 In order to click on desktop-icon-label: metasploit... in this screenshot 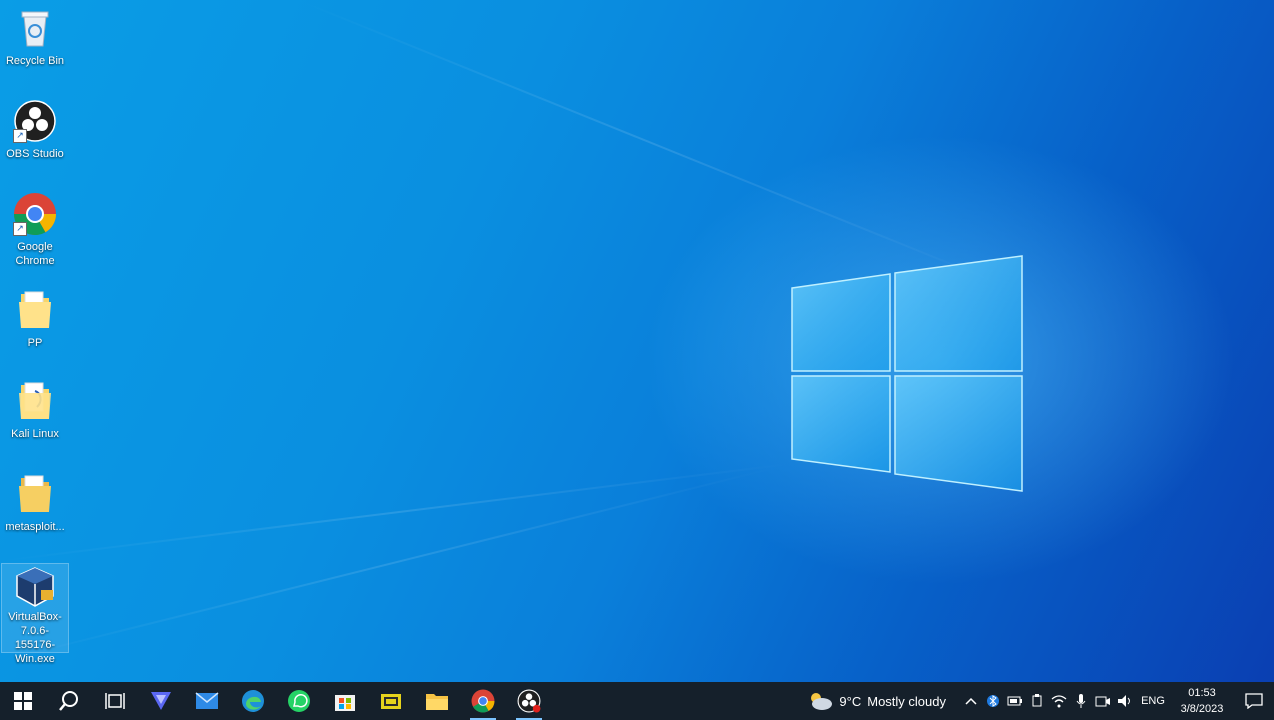, I will do `click(35, 527)`.